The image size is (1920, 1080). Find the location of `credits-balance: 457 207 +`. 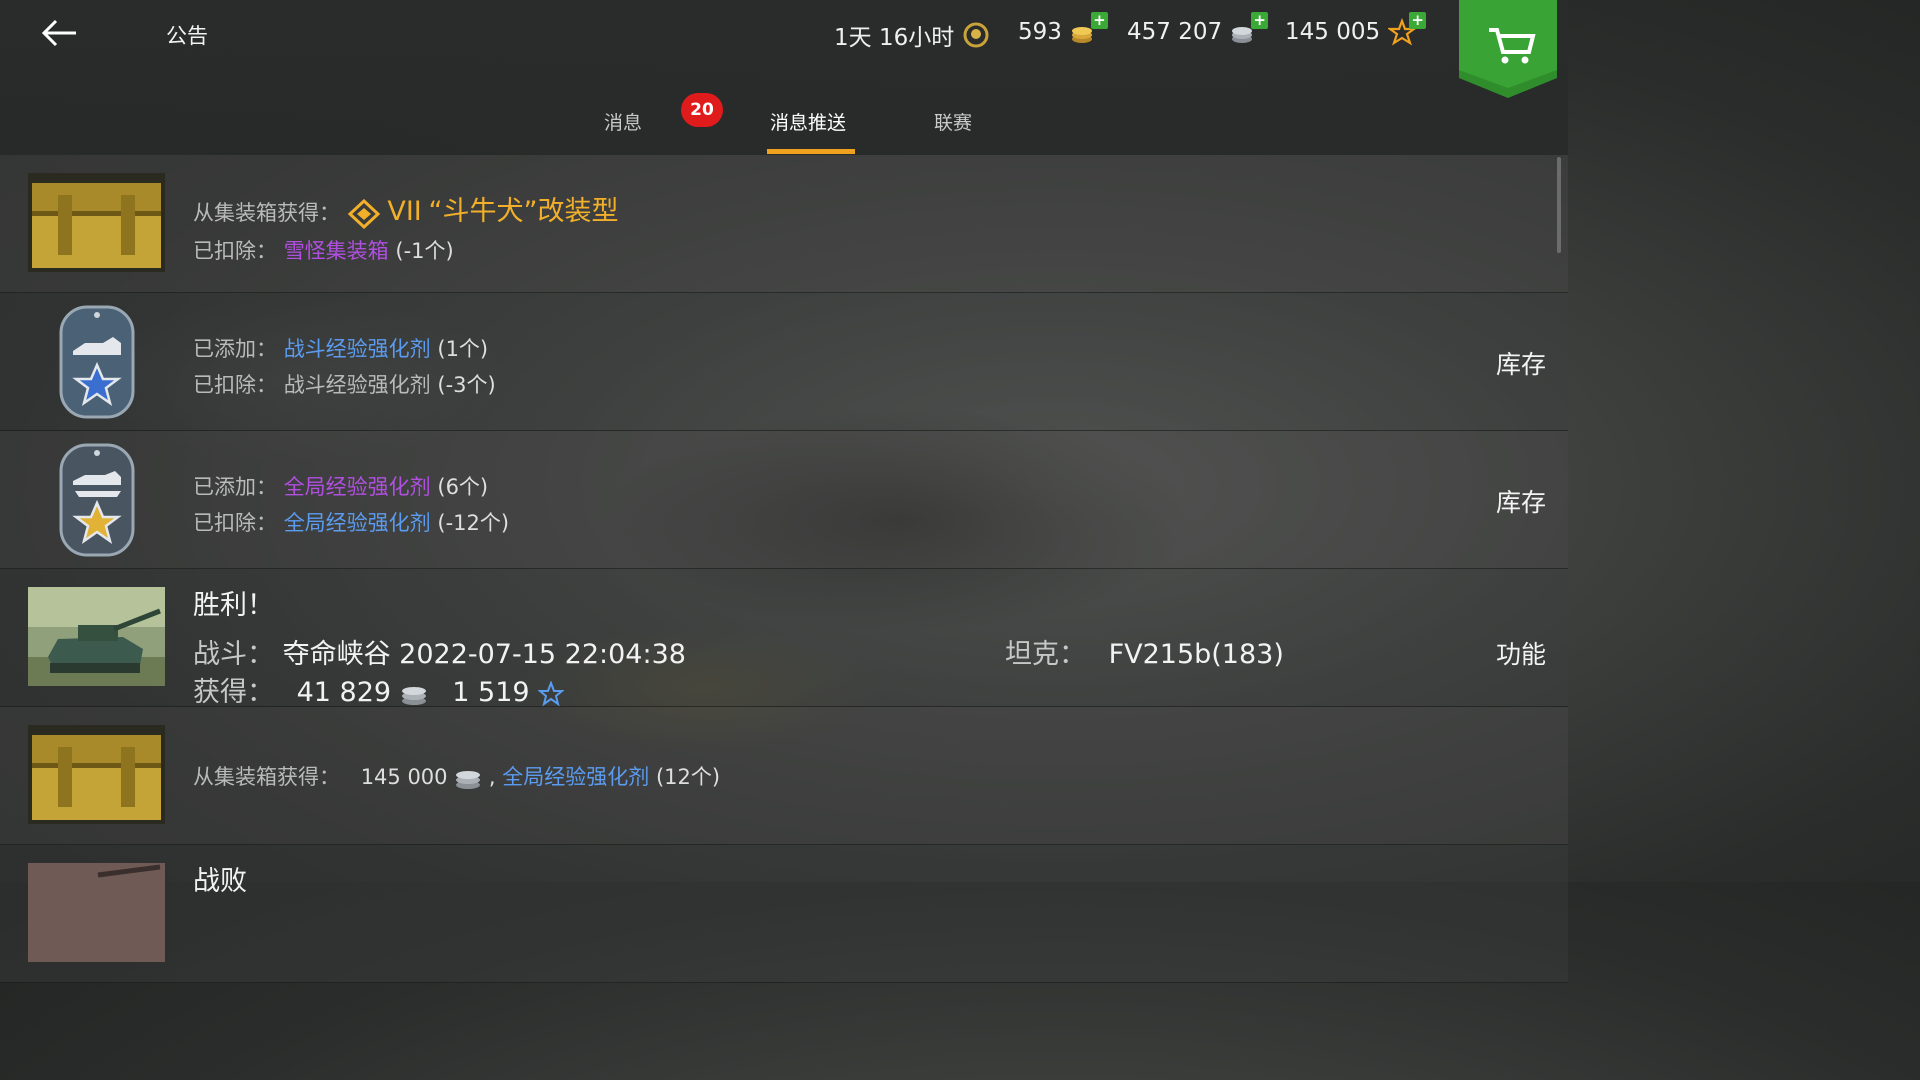

credits-balance: 457 207 + is located at coordinates (1198, 29).